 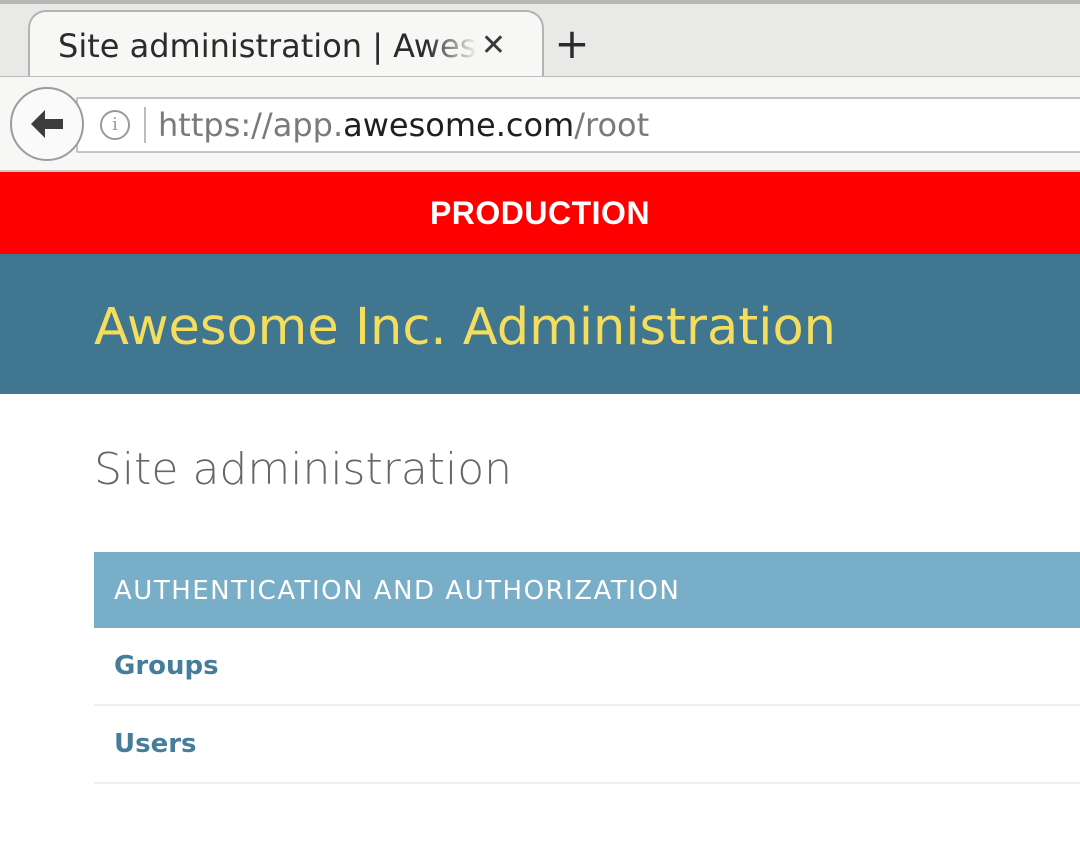 I want to click on back-button, so click(x=47, y=124).